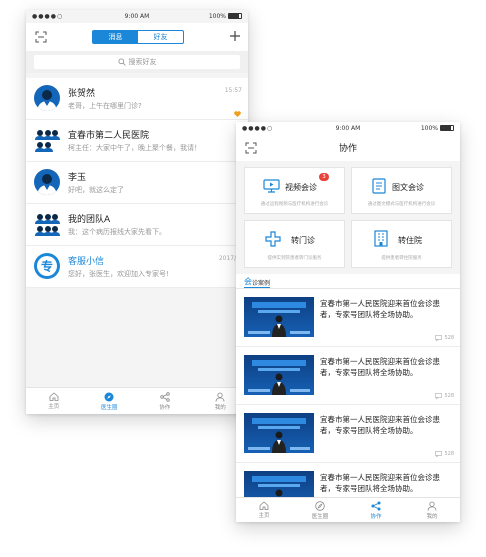 The height and width of the screenshot is (557, 486). I want to click on inpatient-transfer-card: 转住院 提供患者转住院服务, so click(401, 244).